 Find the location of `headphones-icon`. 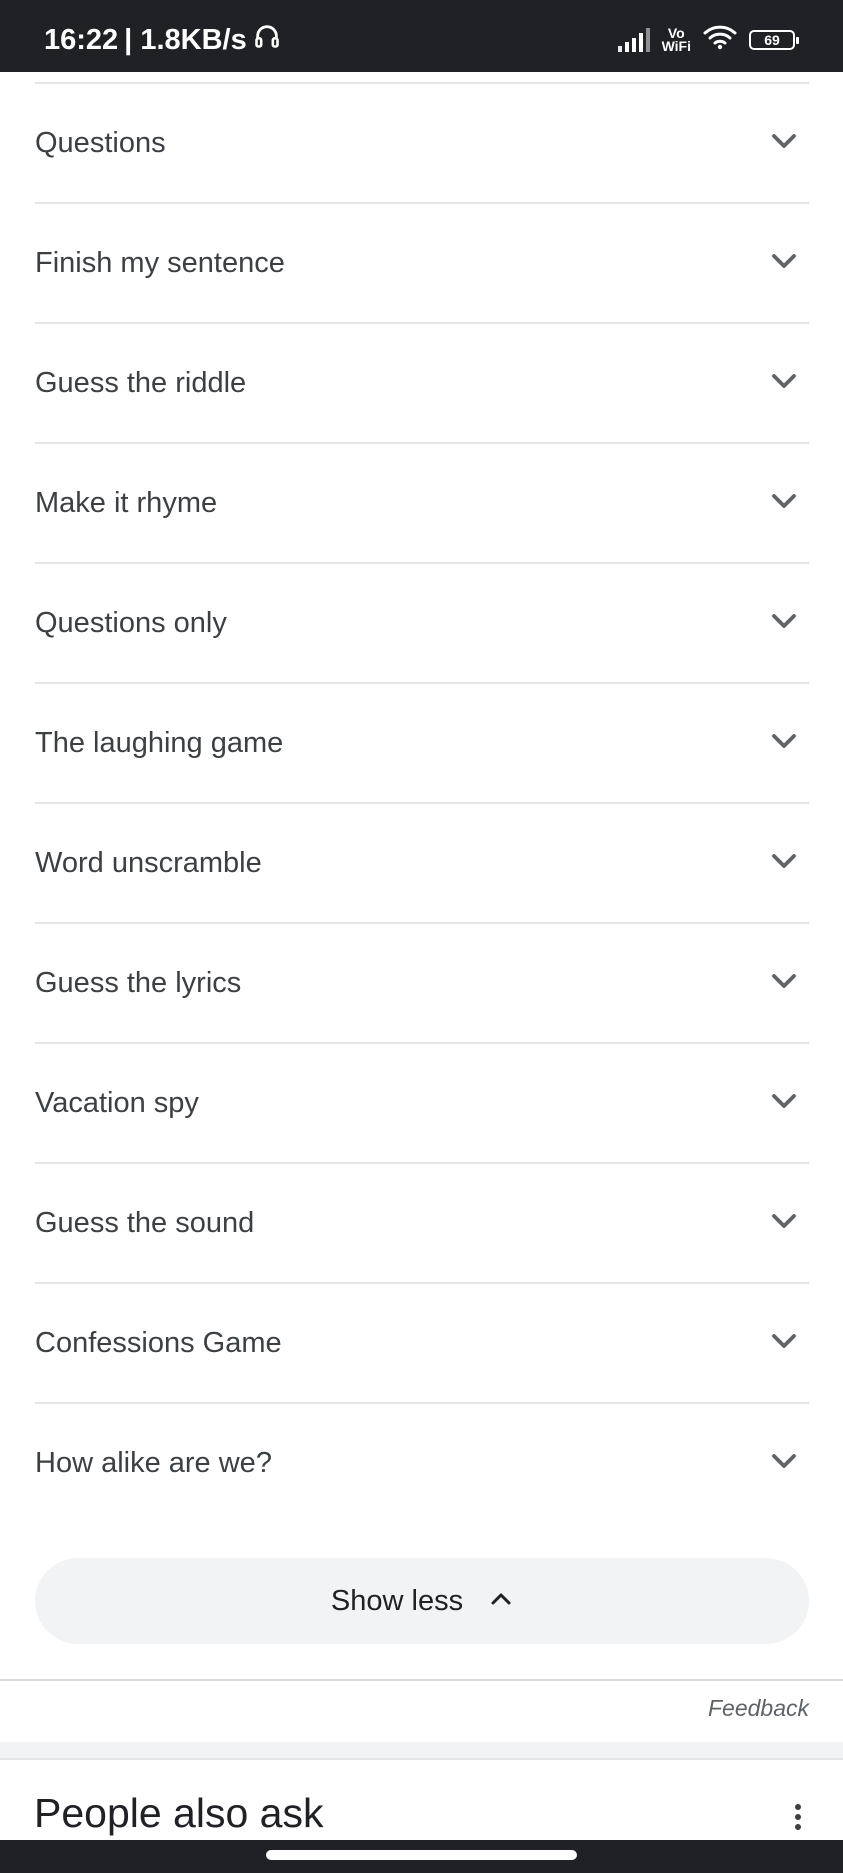

headphones-icon is located at coordinates (267, 40).